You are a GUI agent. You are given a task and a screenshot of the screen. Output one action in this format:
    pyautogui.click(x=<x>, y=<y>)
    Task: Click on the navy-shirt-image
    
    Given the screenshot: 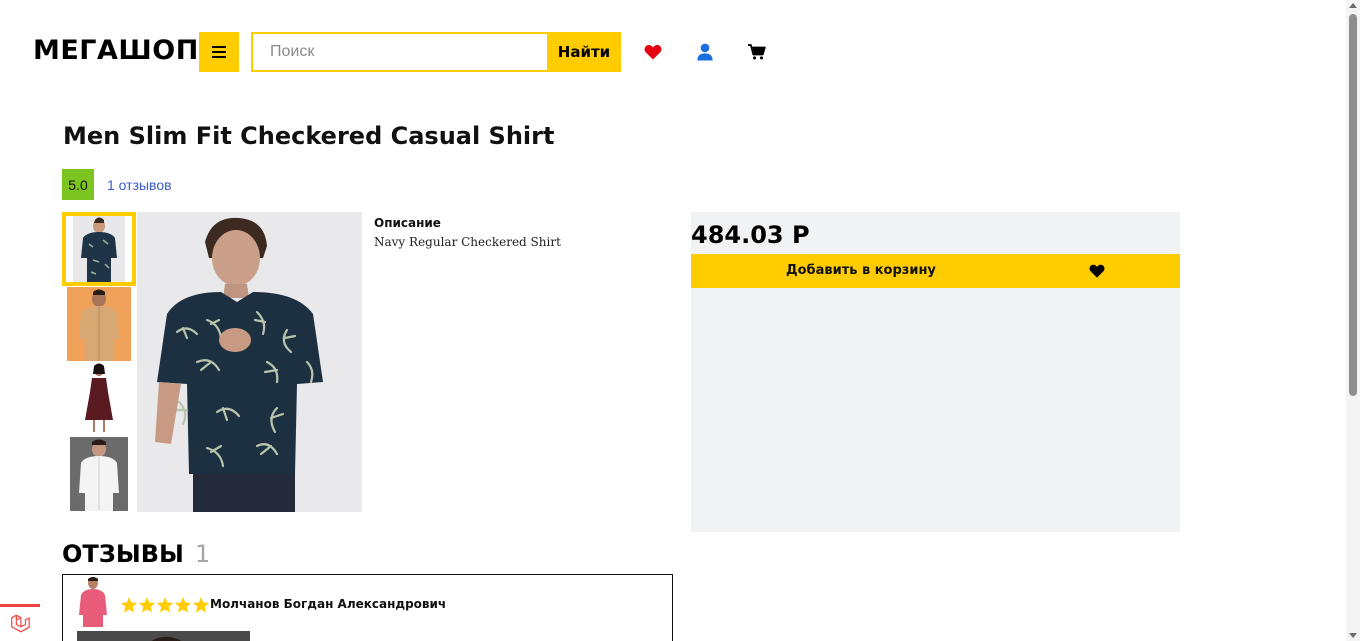 What is the action you would take?
    pyautogui.click(x=99, y=249)
    